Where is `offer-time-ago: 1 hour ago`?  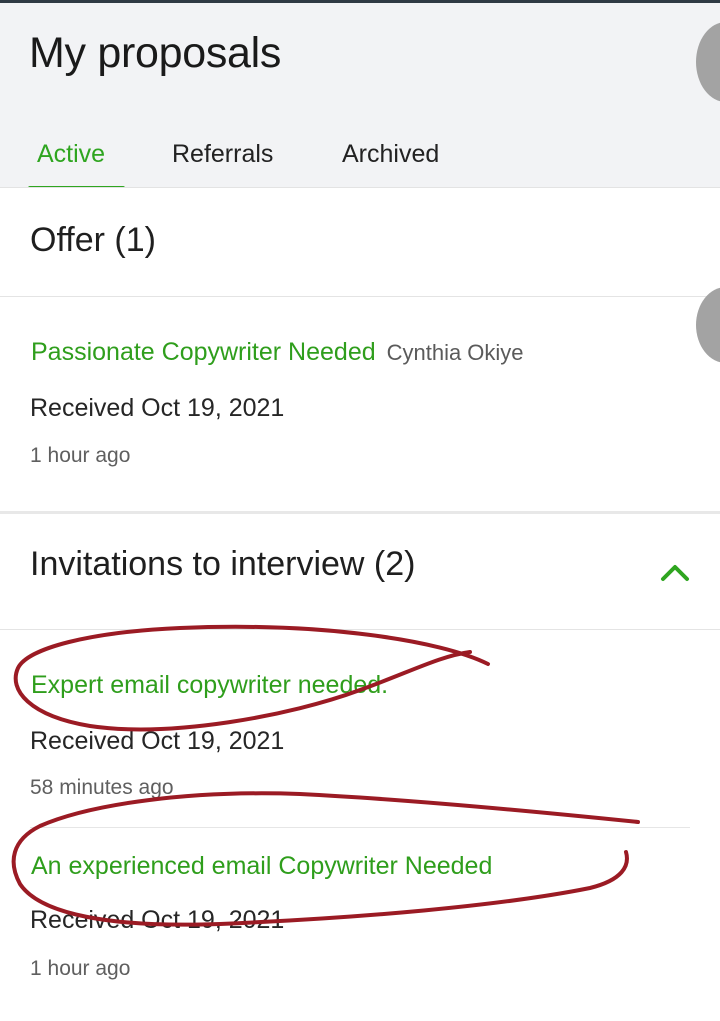
offer-time-ago: 1 hour ago is located at coordinates (80, 455).